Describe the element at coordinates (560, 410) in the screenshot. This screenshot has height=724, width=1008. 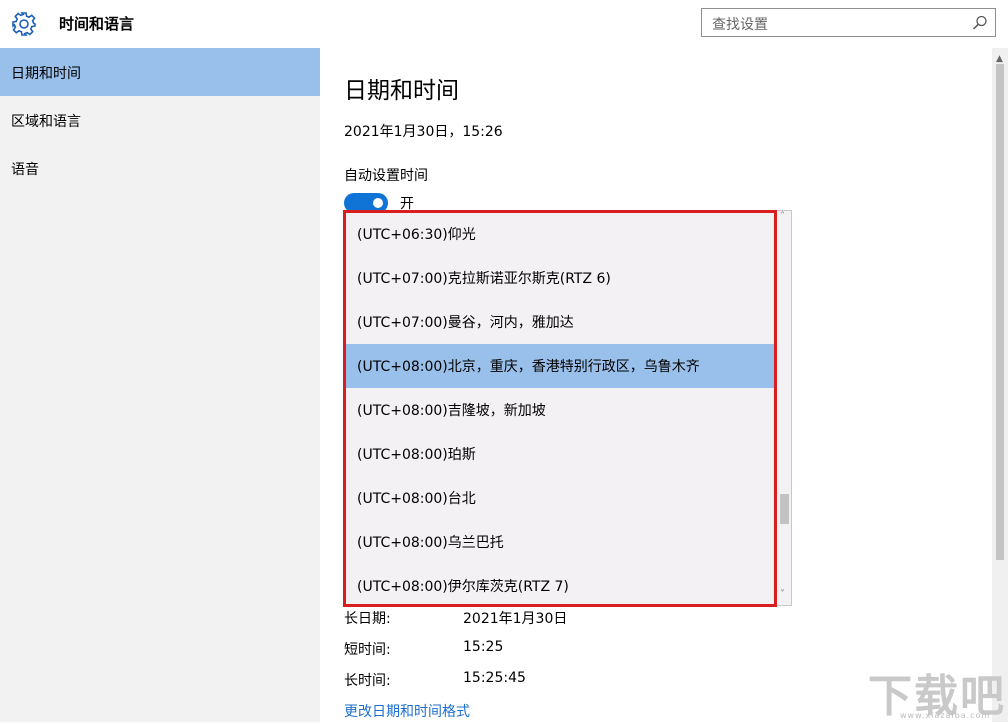
I see `timezone-option: (UTC+08:00)吉隆坡，新加坡` at that location.